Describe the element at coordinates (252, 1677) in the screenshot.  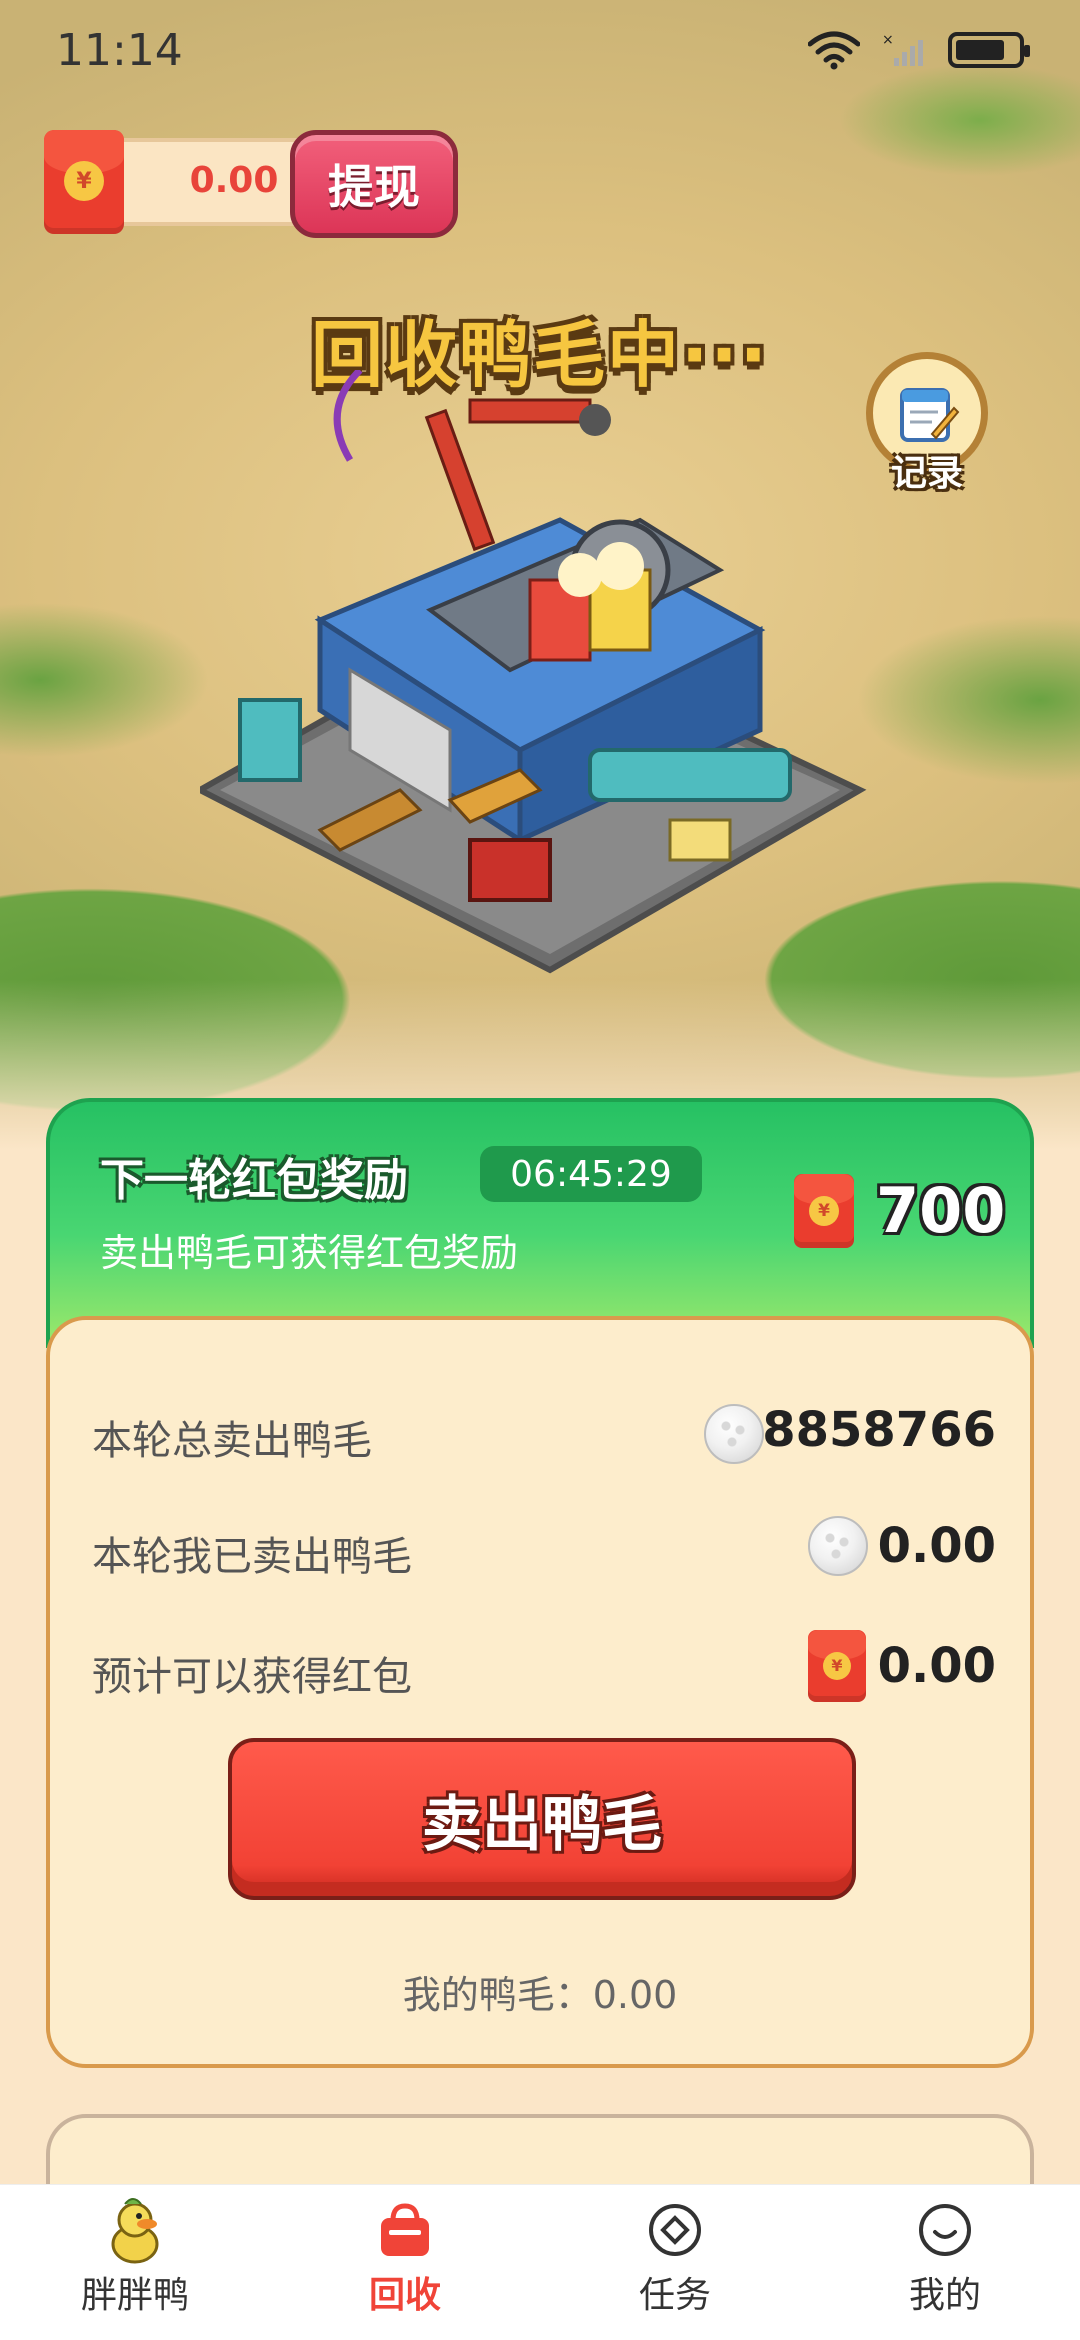
I see `stat-label: 预计可以获得红包` at that location.